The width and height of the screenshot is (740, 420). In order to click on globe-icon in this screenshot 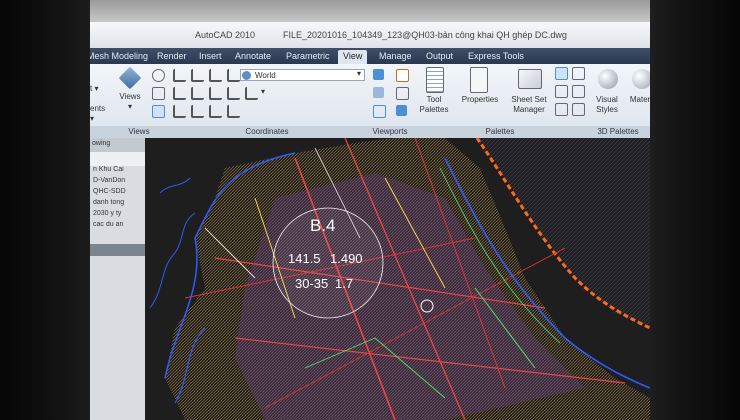, I will do `click(246, 75)`.